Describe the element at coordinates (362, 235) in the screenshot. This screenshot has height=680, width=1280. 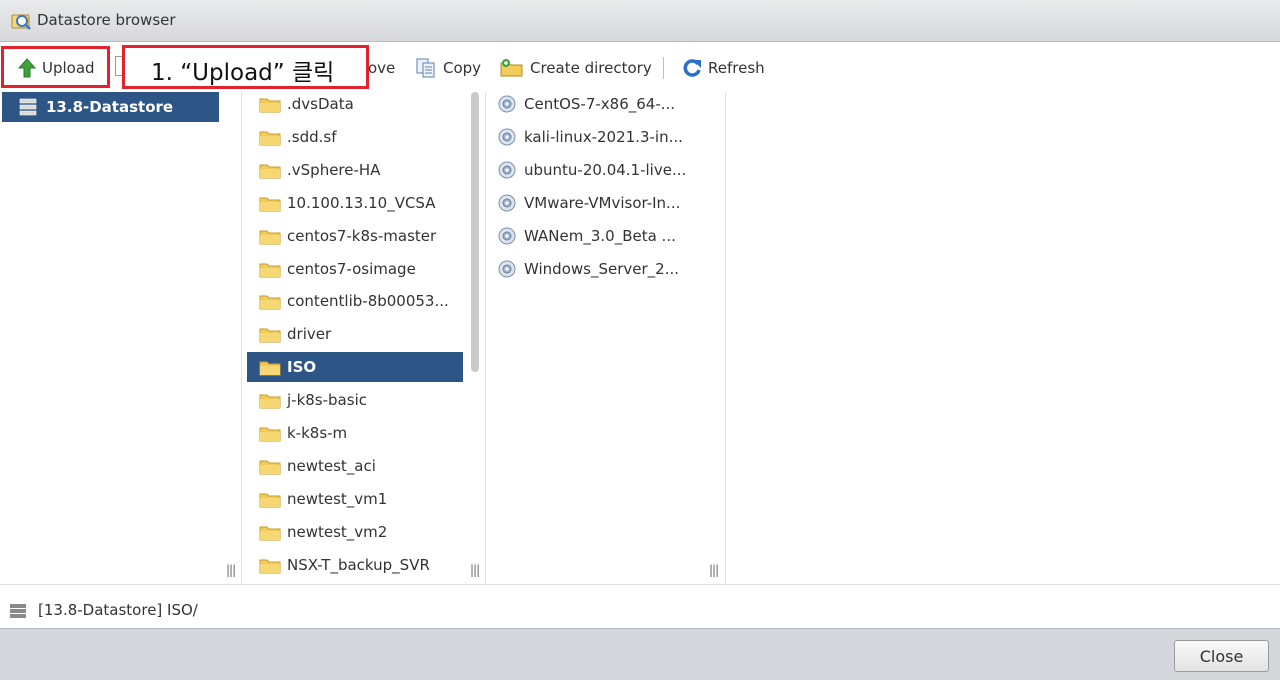
I see `folder-name: centos7-k8s-master` at that location.